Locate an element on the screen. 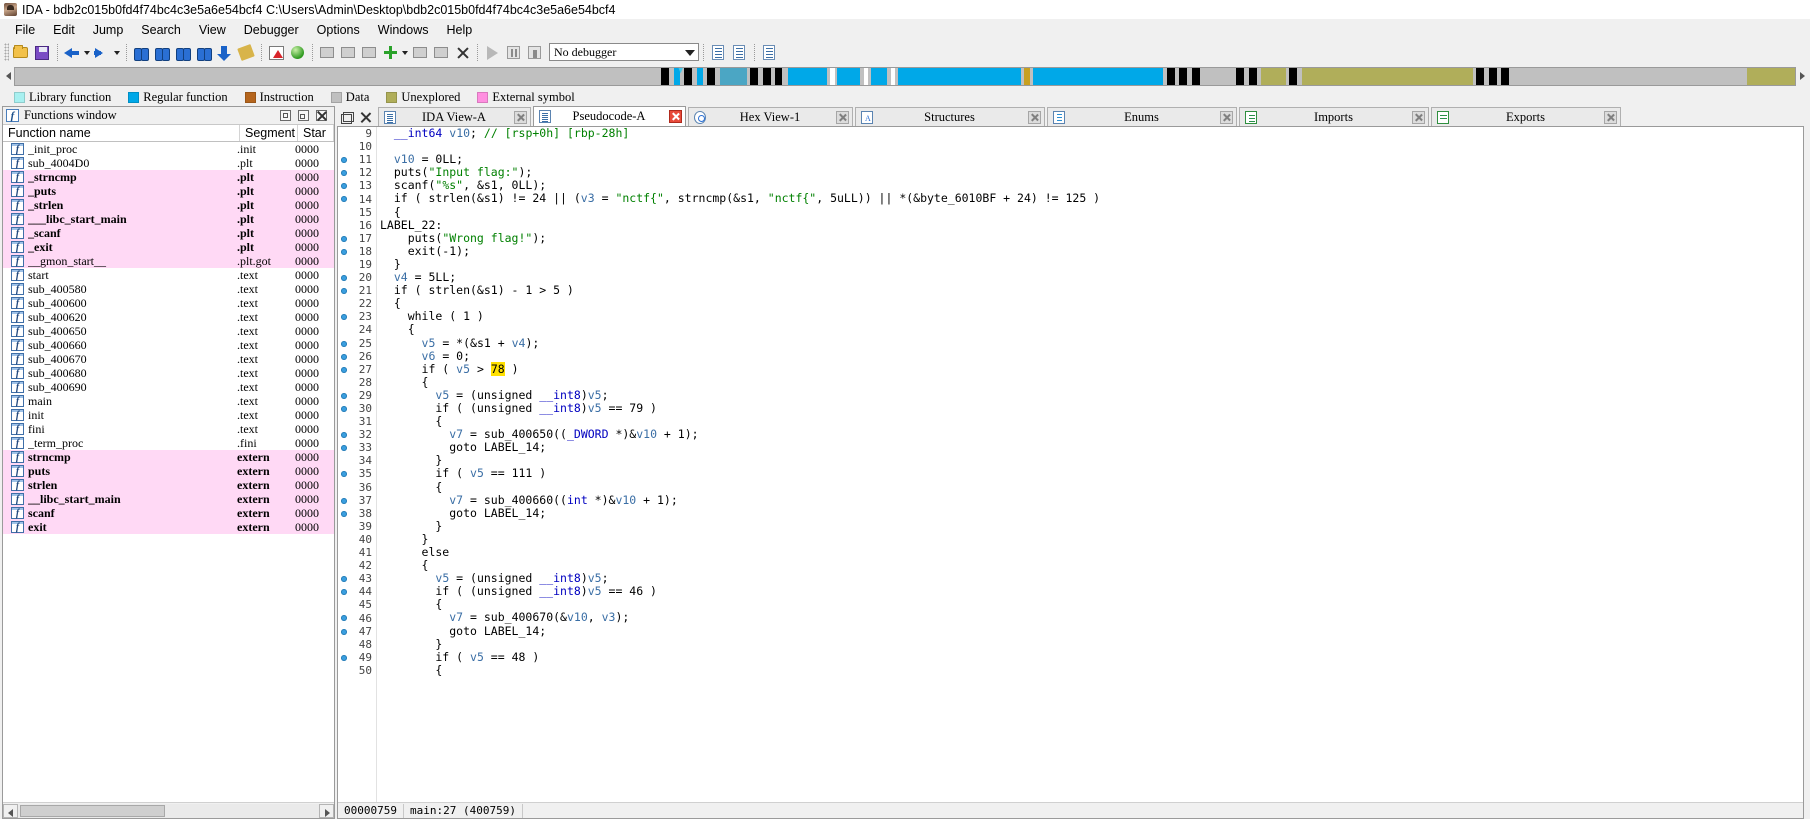 This screenshot has height=819, width=1810. step-icon is located at coordinates (718, 52).